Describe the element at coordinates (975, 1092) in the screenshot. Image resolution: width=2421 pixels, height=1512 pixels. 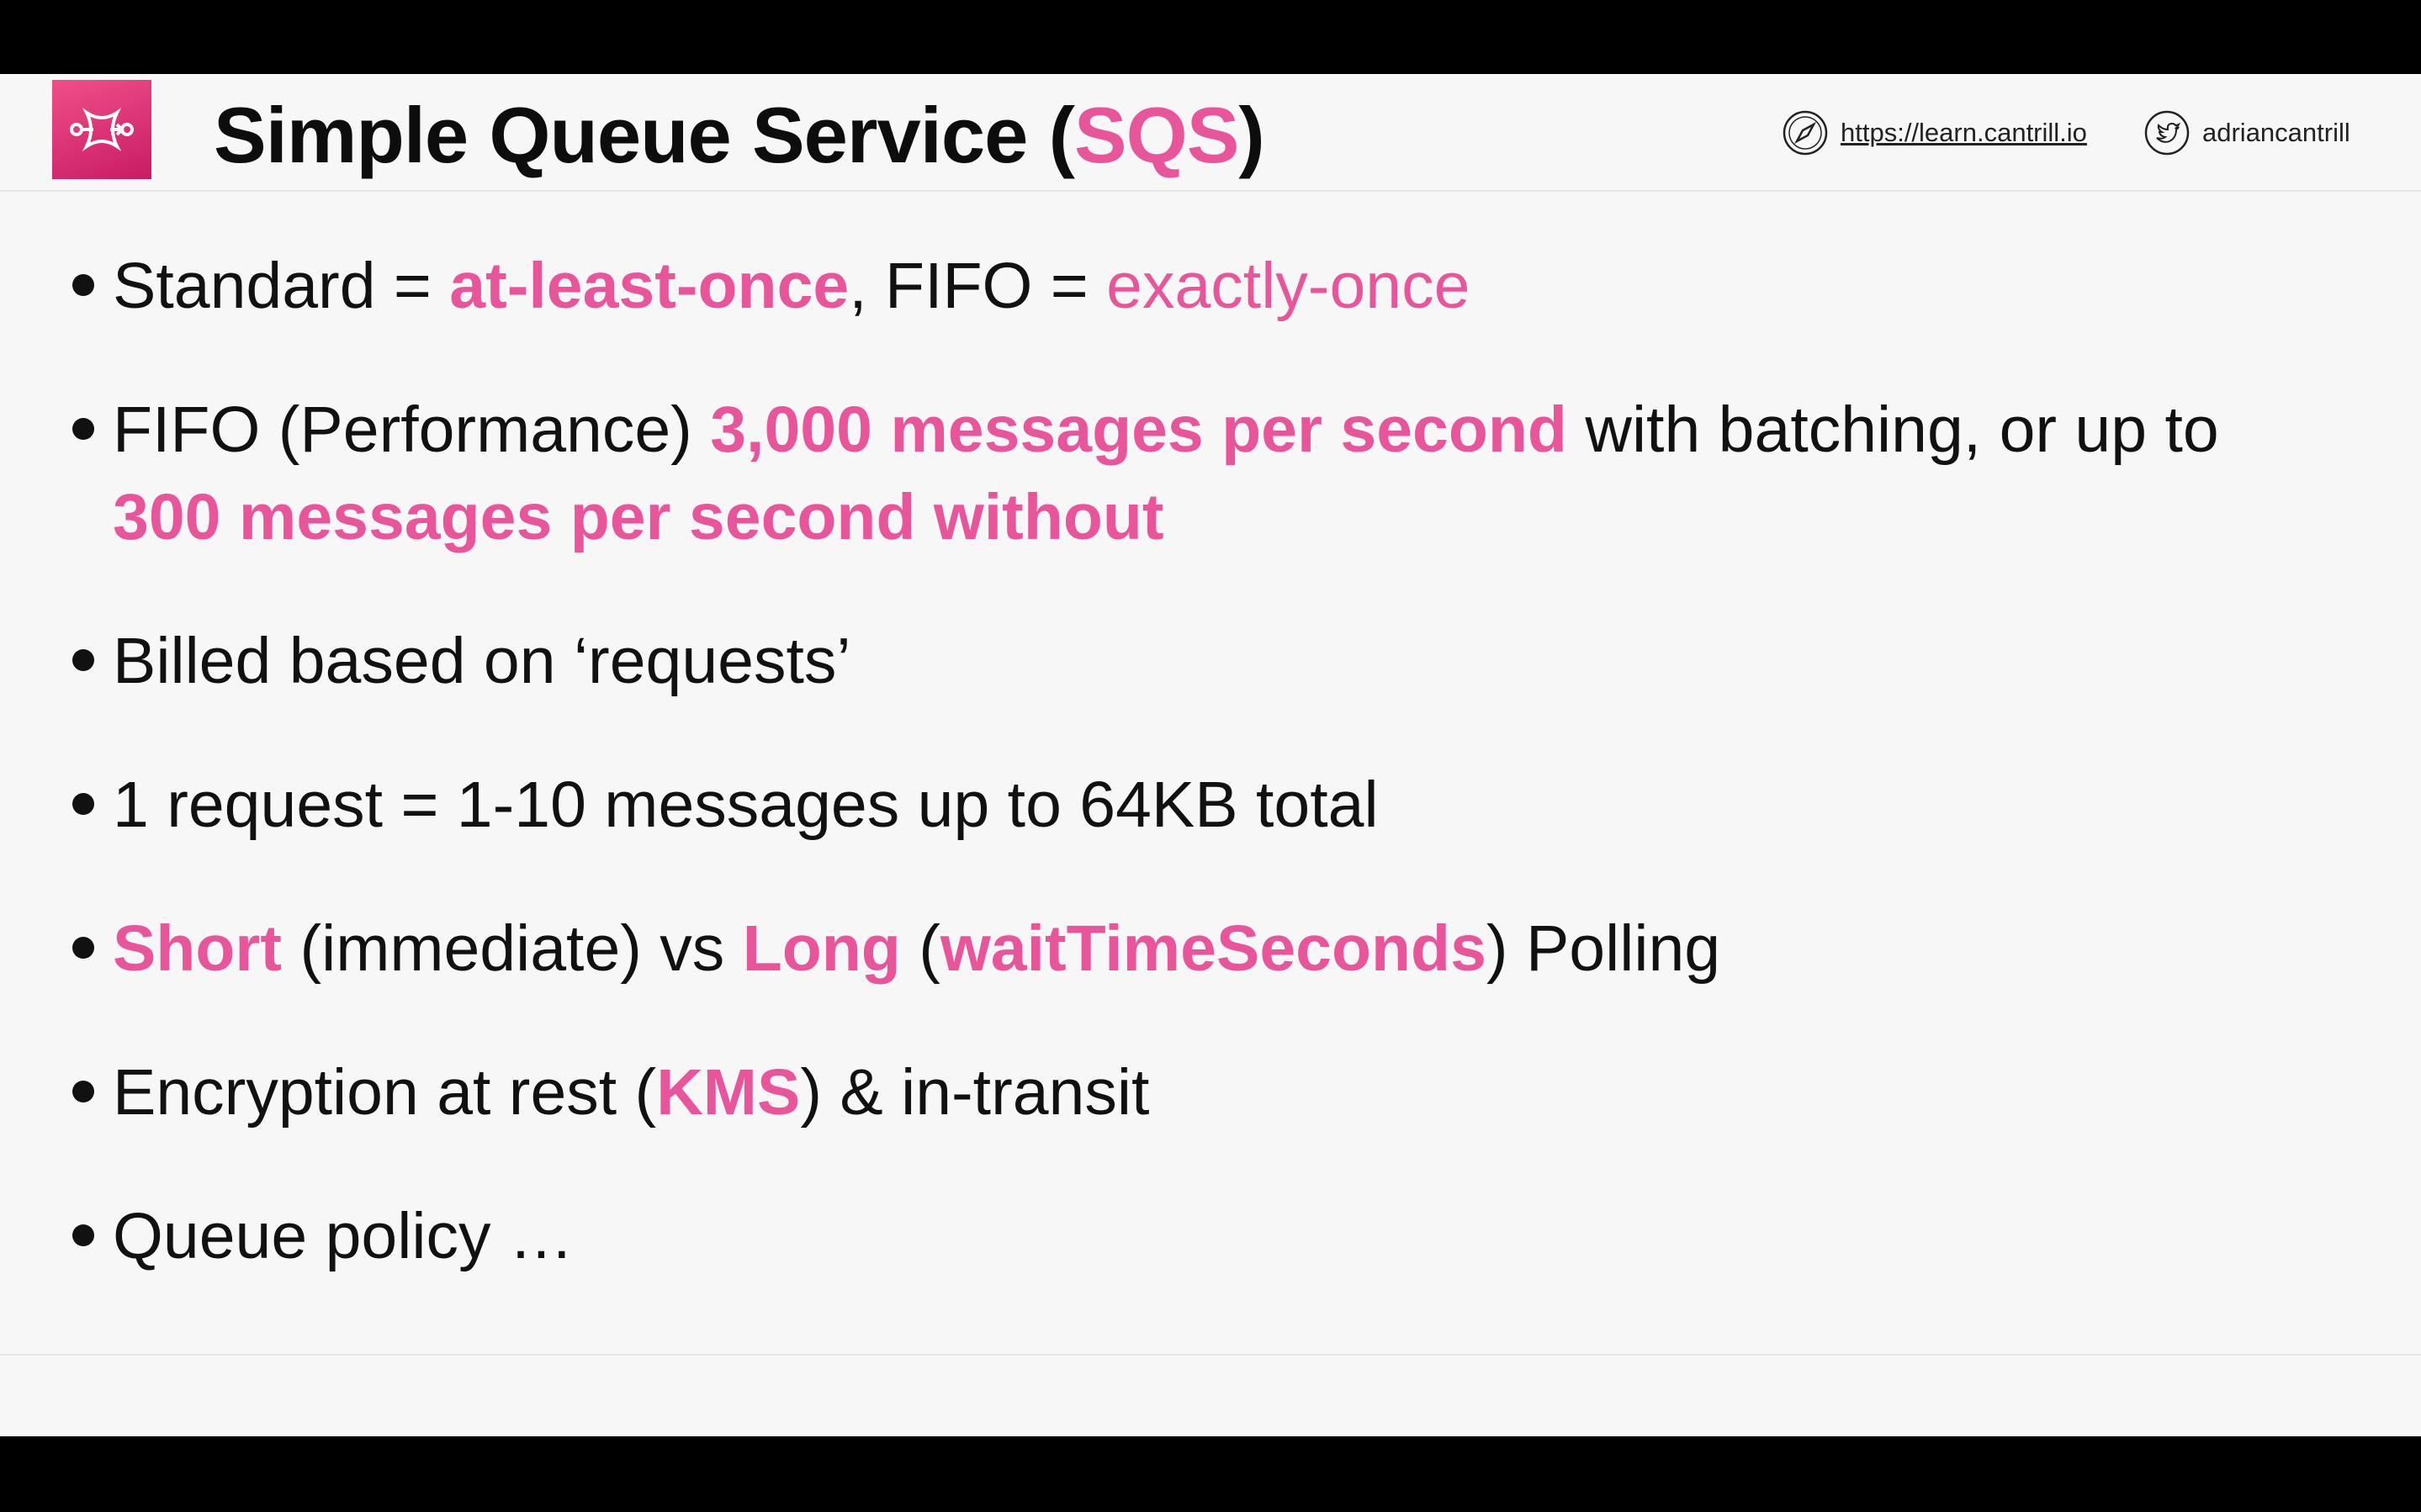
I see `bullet-text: ) & in-transit` at that location.